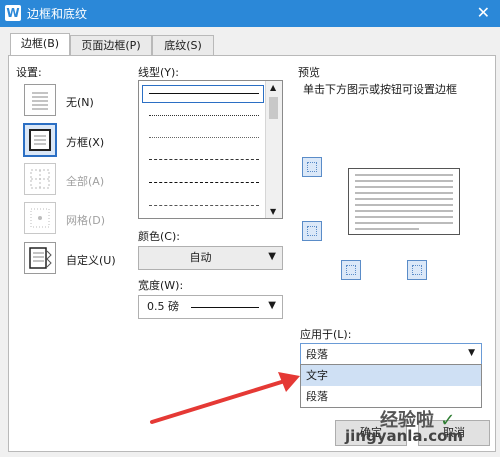 Image resolution: width=500 pixels, height=457 pixels. What do you see at coordinates (225, 398) in the screenshot?
I see `annotation-arrow` at bounding box center [225, 398].